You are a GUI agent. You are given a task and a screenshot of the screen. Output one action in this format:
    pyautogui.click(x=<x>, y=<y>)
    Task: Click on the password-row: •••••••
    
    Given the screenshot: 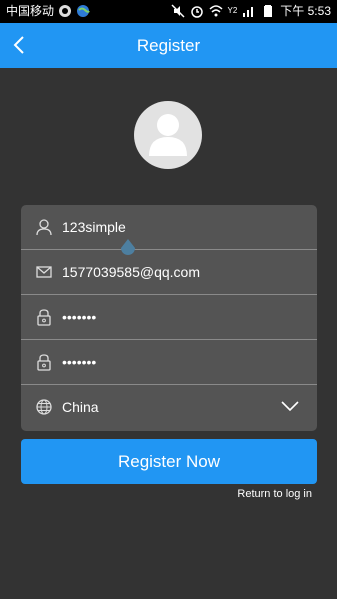 What is the action you would take?
    pyautogui.click(x=169, y=317)
    